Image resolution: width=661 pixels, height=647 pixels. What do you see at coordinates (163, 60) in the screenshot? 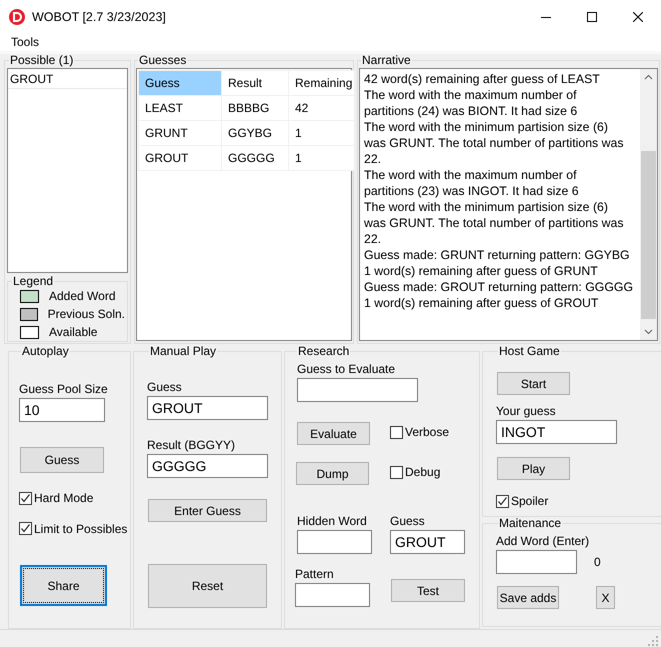
I see `group-title: Guesses` at bounding box center [163, 60].